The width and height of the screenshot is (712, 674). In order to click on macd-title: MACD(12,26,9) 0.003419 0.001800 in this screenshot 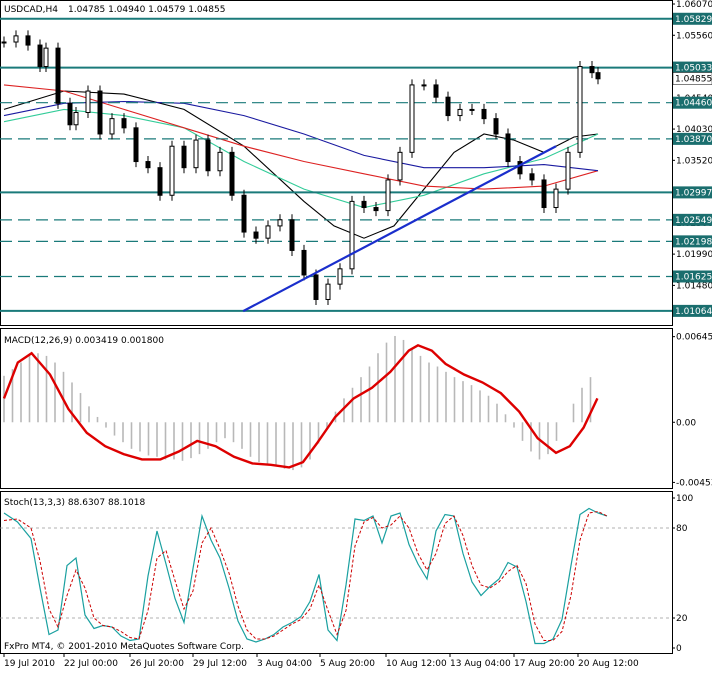, I will do `click(84, 341)`.